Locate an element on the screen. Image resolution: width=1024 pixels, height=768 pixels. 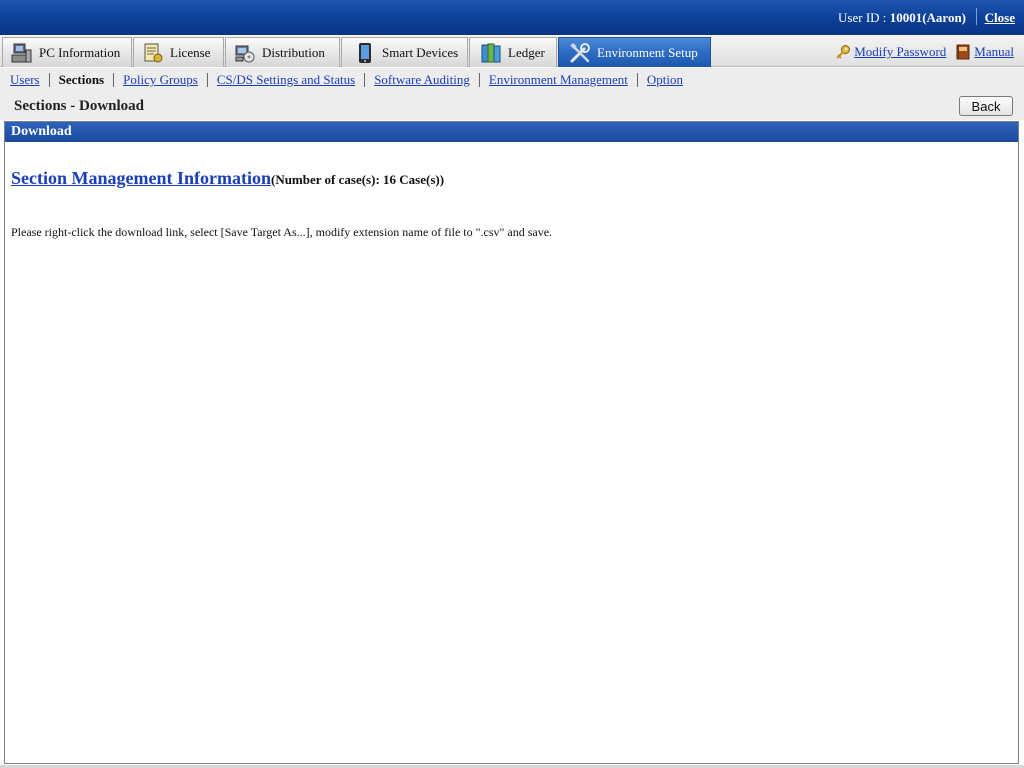
tab-label: Environment Setup is located at coordinates (647, 52).